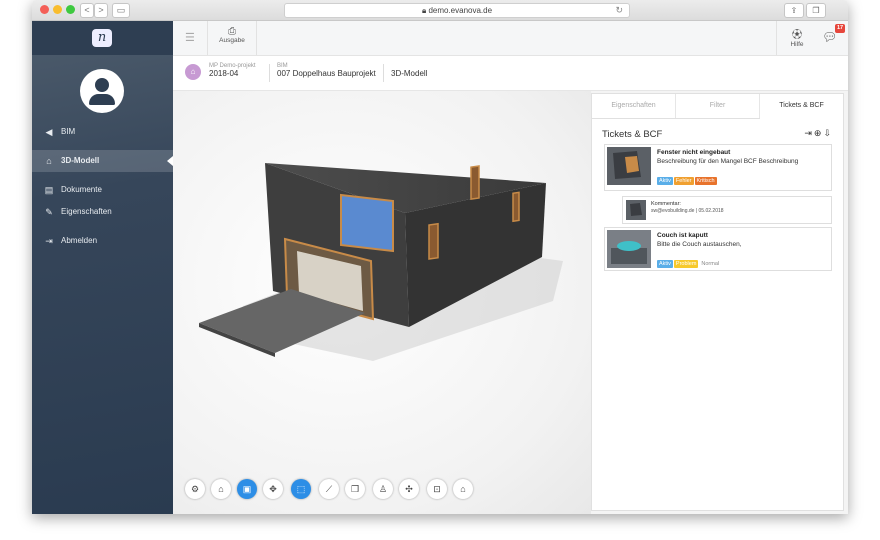 The width and height of the screenshot is (880, 540). What do you see at coordinates (705, 181) in the screenshot?
I see `priority-badge: Kritisch` at bounding box center [705, 181].